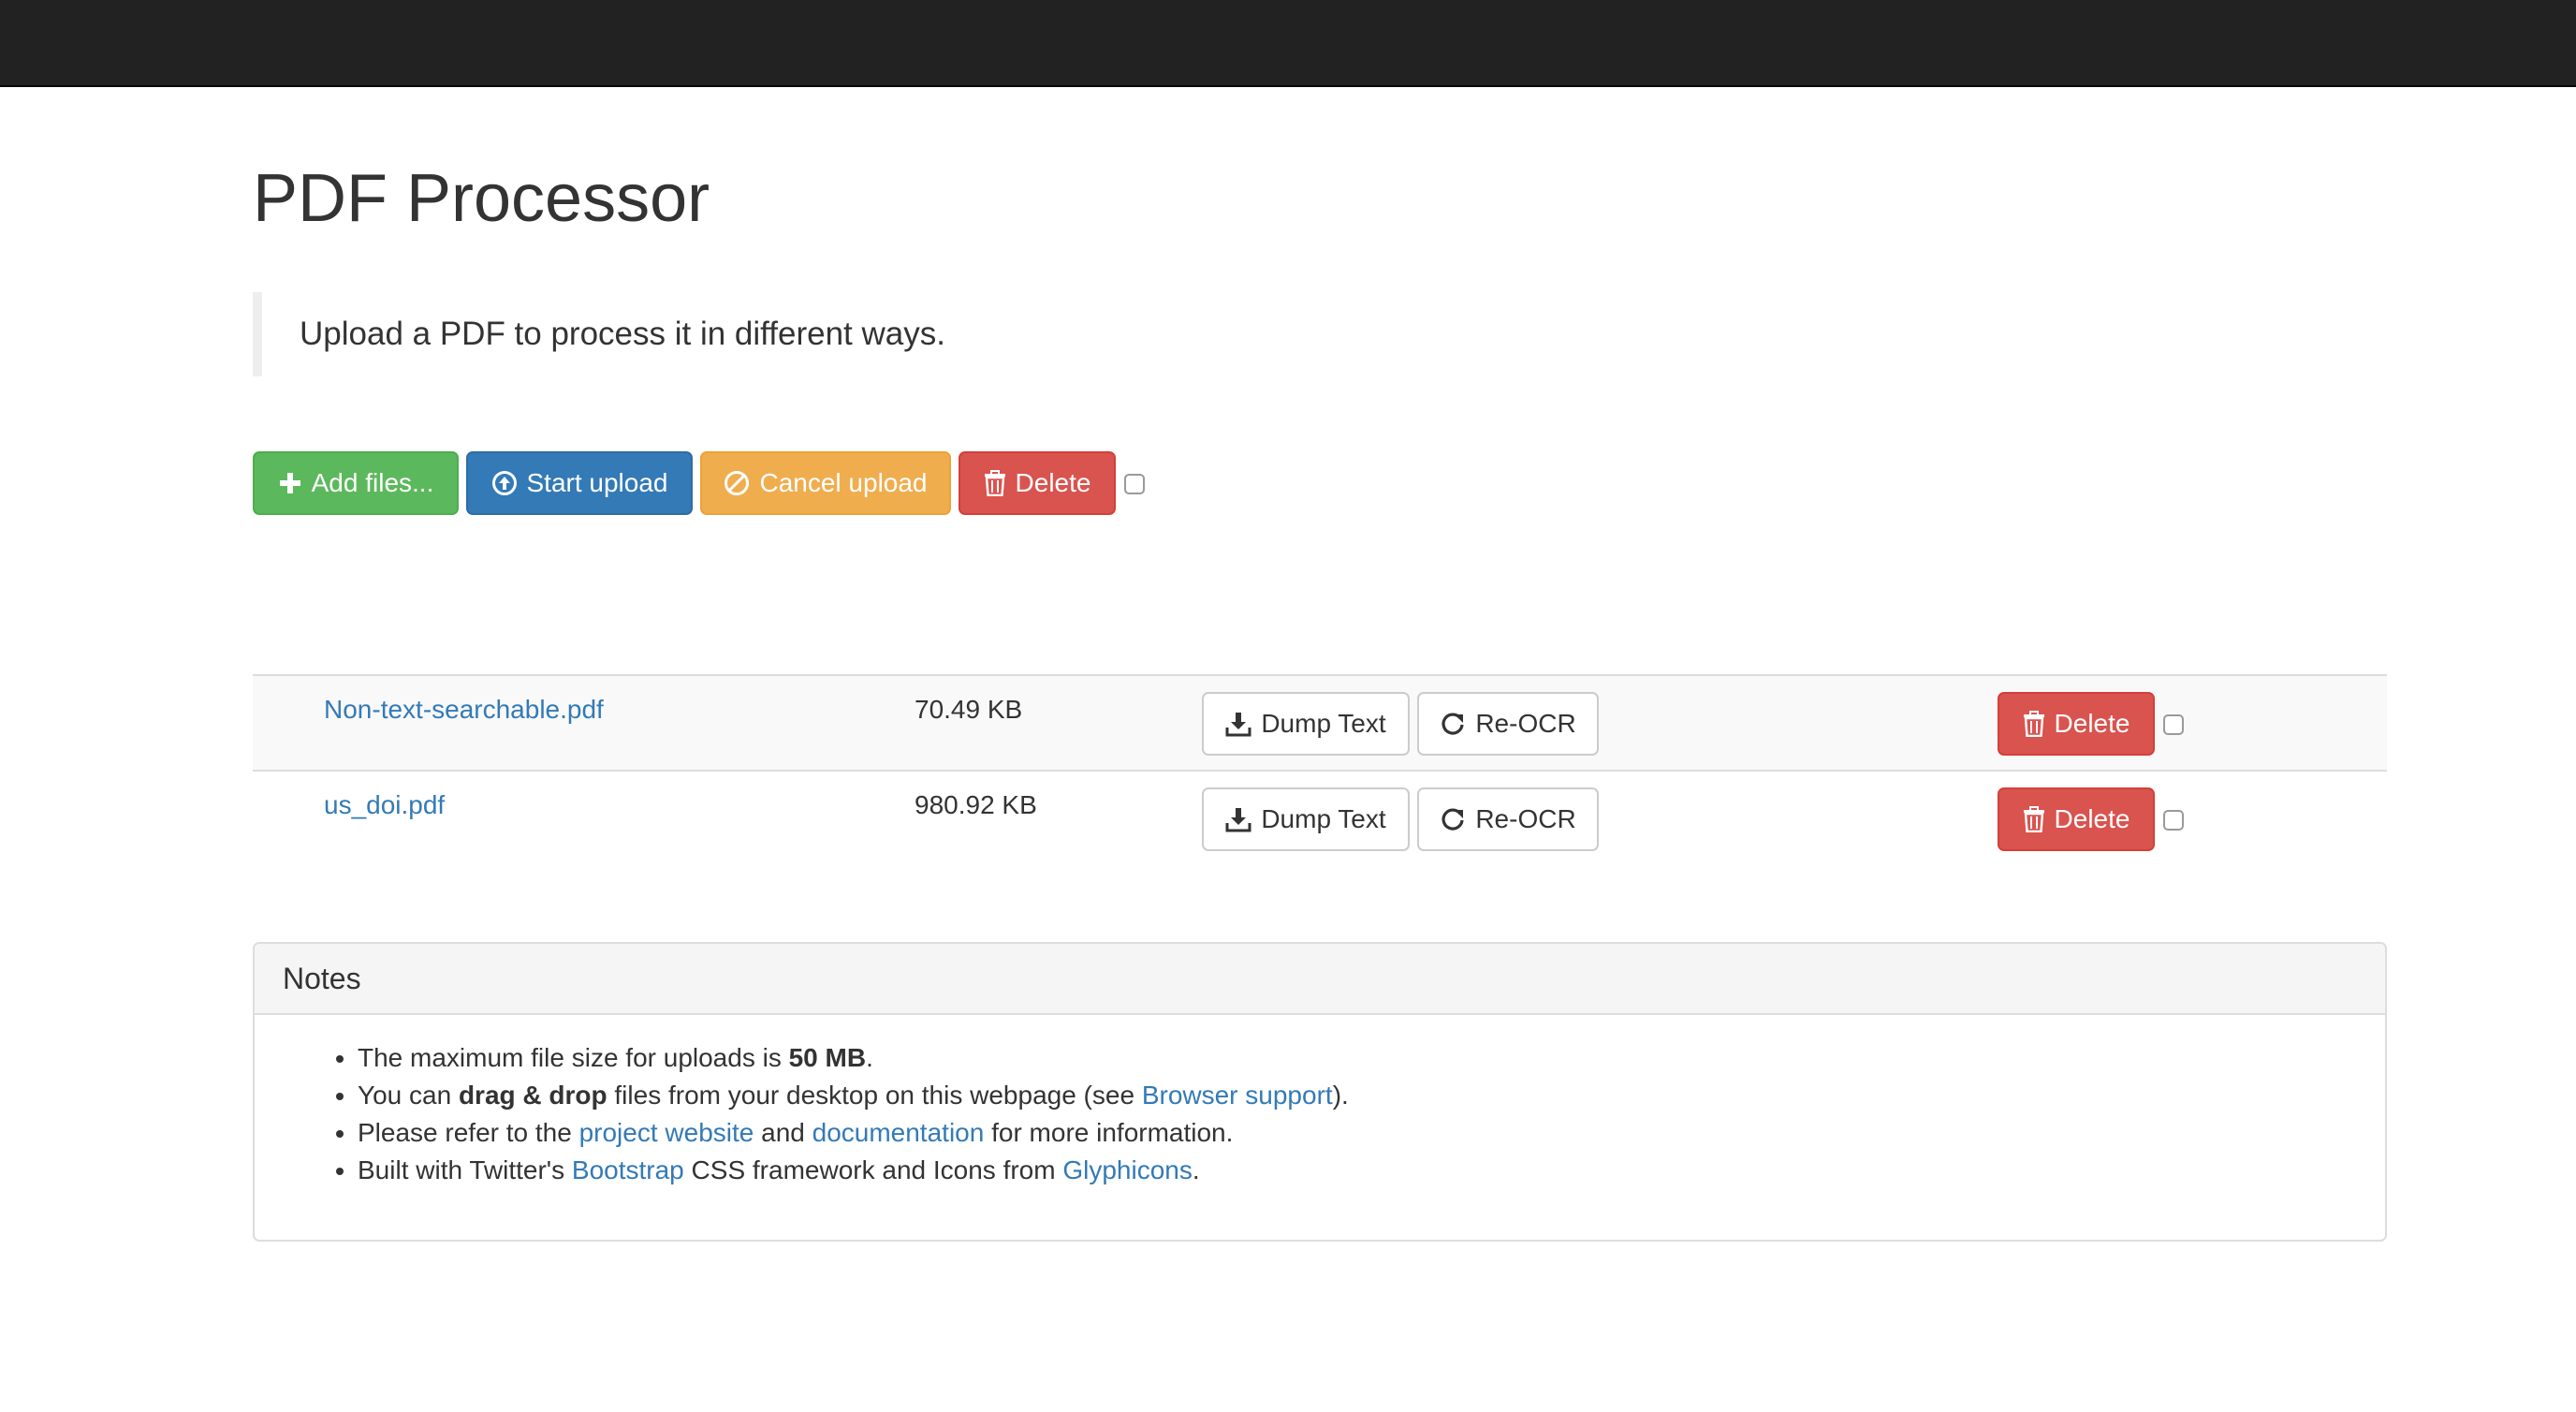  I want to click on note-text: and, so click(783, 1132).